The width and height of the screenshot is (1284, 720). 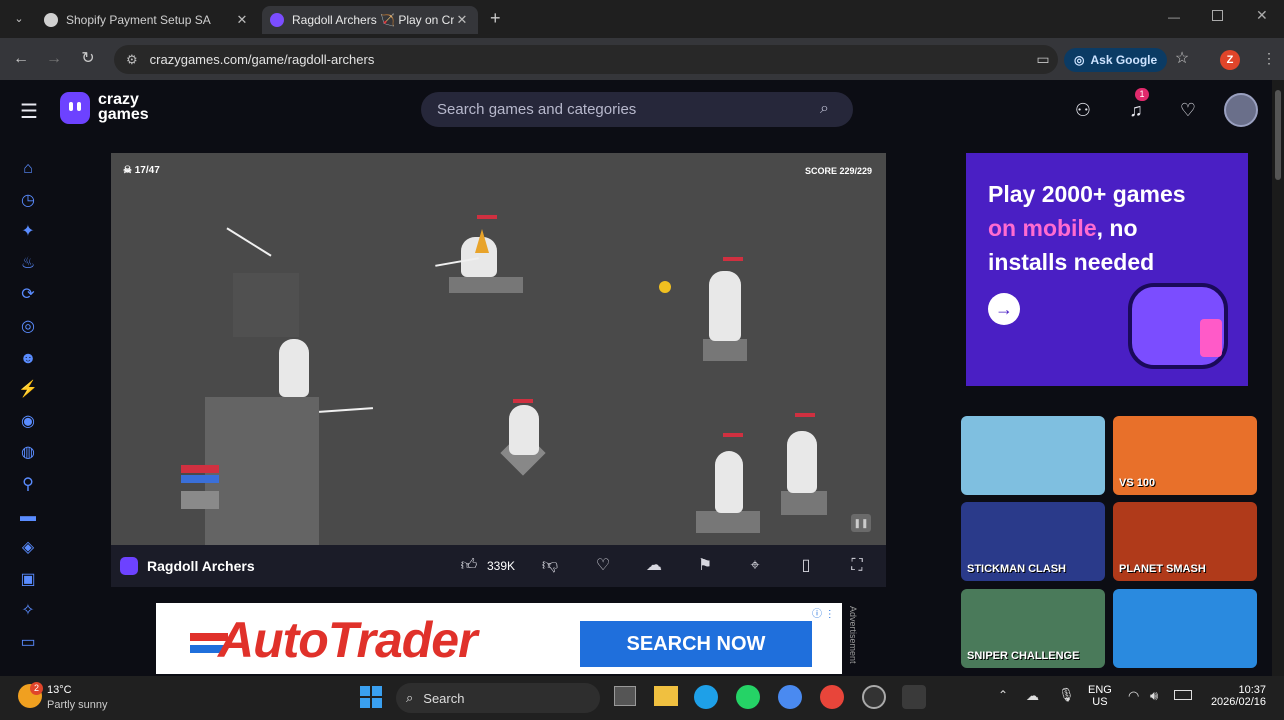 I want to click on edge-icon, so click(x=706, y=697).